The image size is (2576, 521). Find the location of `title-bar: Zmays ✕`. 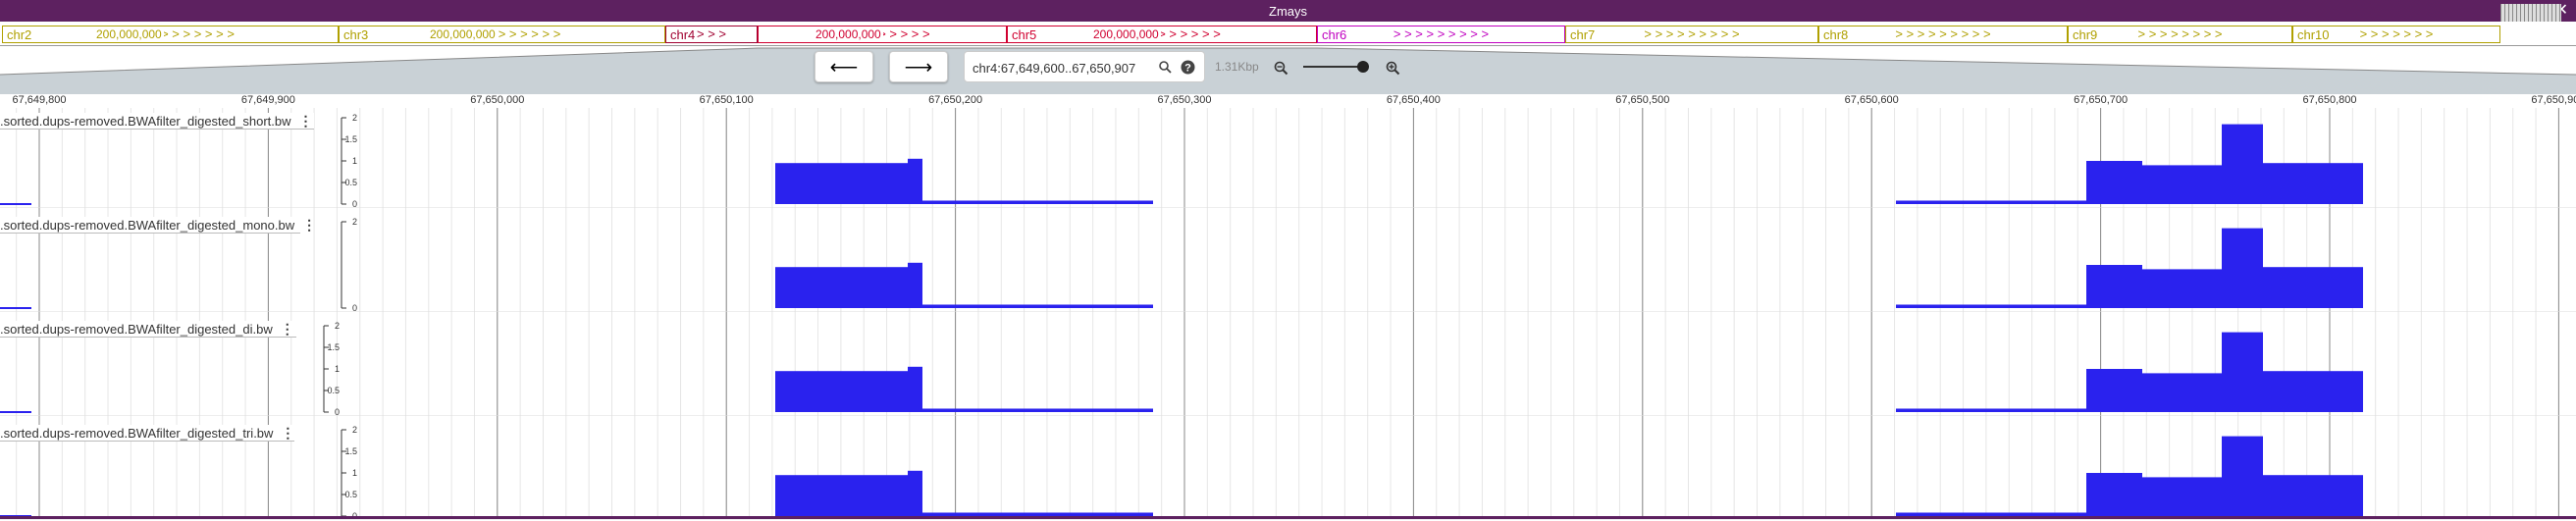

title-bar: Zmays ✕ is located at coordinates (1288, 11).